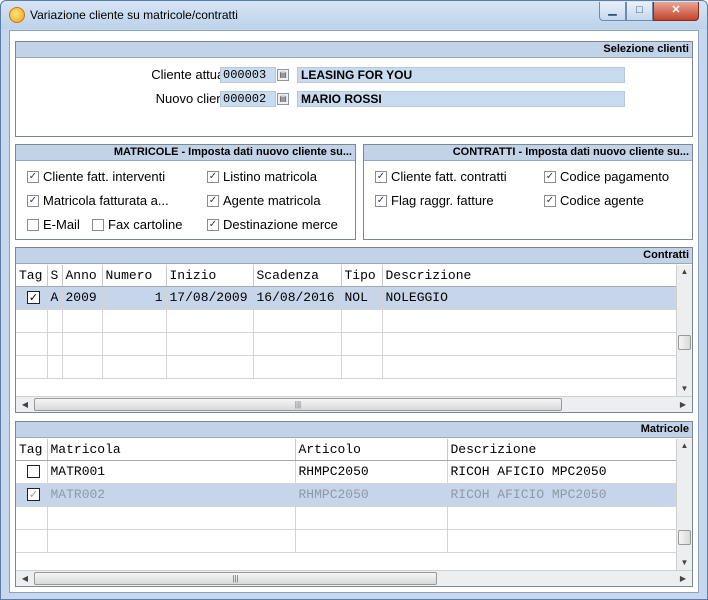 Image resolution: width=708 pixels, height=600 pixels. I want to click on contratti-grid-header: Contratti, so click(354, 256).